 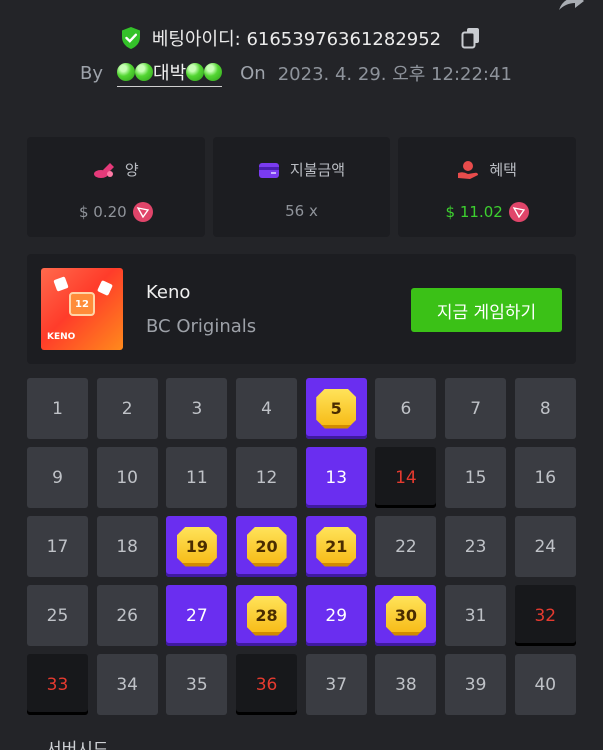 What do you see at coordinates (92, 73) in the screenshot?
I see `by-label: By` at bounding box center [92, 73].